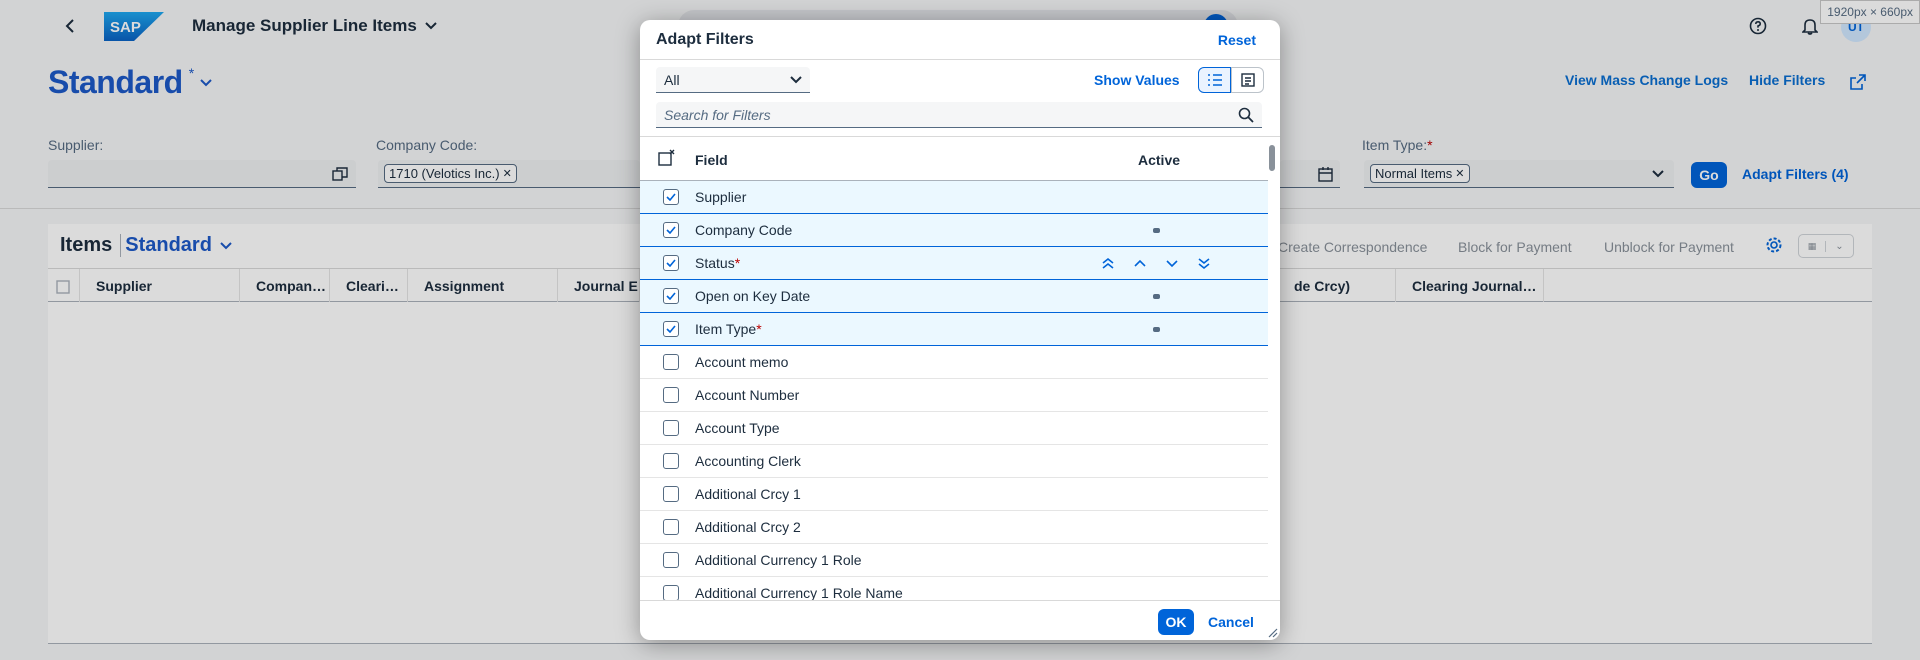 The height and width of the screenshot is (660, 1920). What do you see at coordinates (737, 428) in the screenshot?
I see `filter-row-label: Account Type` at bounding box center [737, 428].